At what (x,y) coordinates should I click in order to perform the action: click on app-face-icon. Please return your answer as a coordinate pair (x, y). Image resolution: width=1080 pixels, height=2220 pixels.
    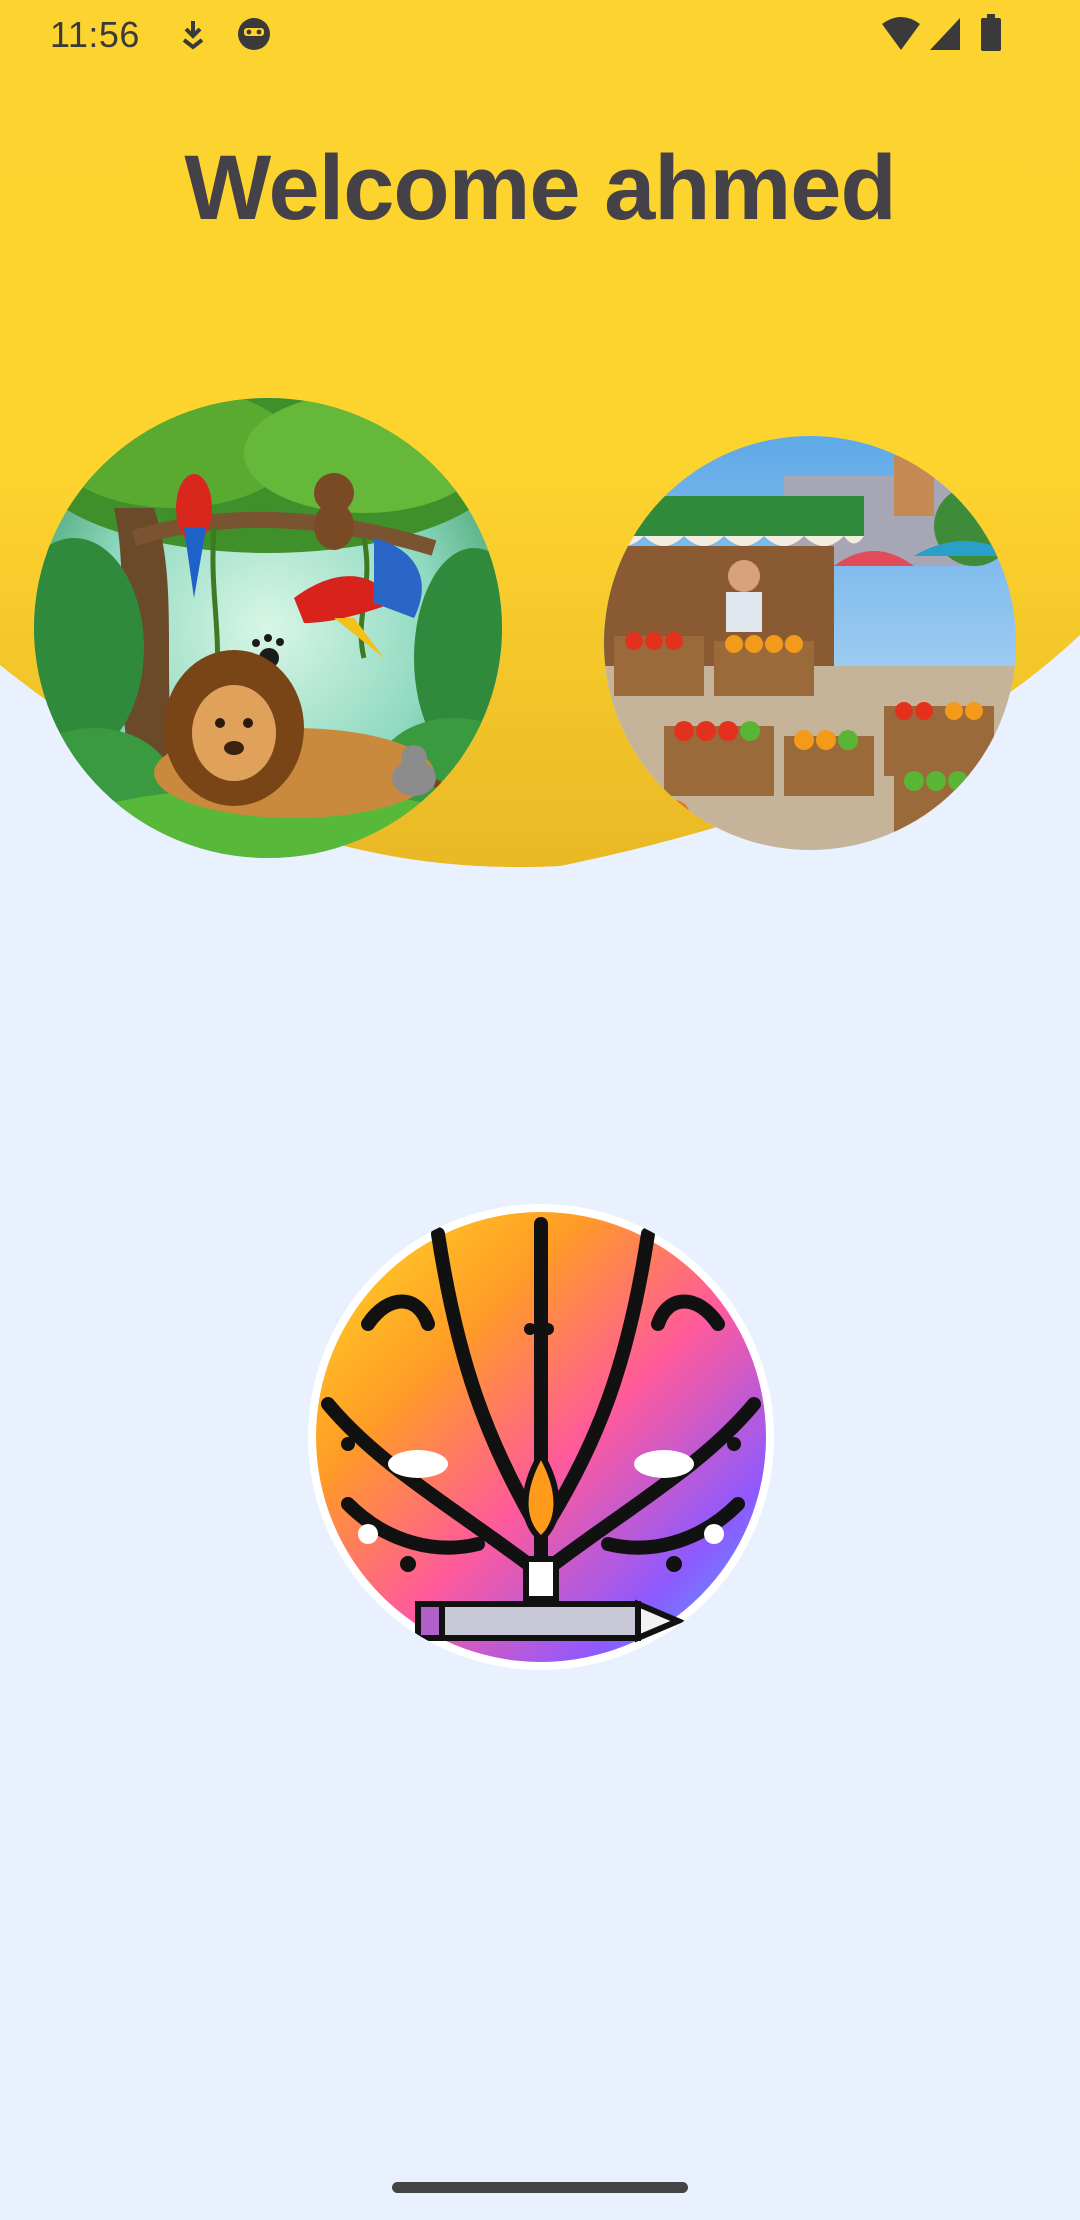
    Looking at the image, I should click on (254, 36).